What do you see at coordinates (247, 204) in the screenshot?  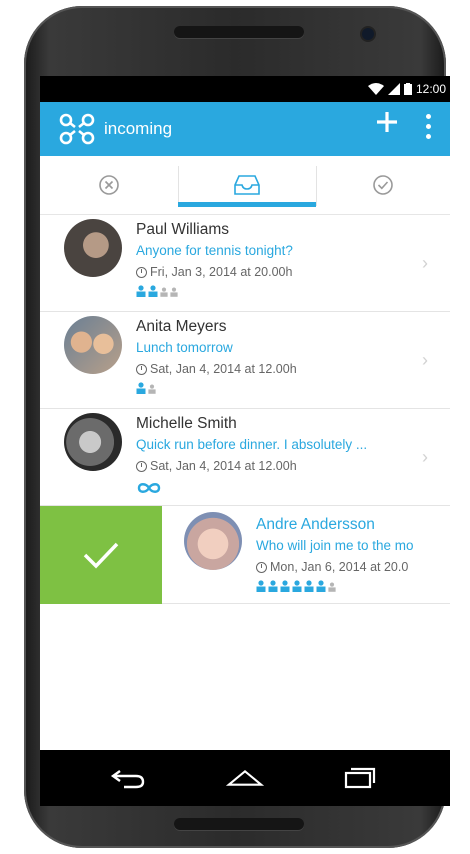 I see `active-tab-indicator` at bounding box center [247, 204].